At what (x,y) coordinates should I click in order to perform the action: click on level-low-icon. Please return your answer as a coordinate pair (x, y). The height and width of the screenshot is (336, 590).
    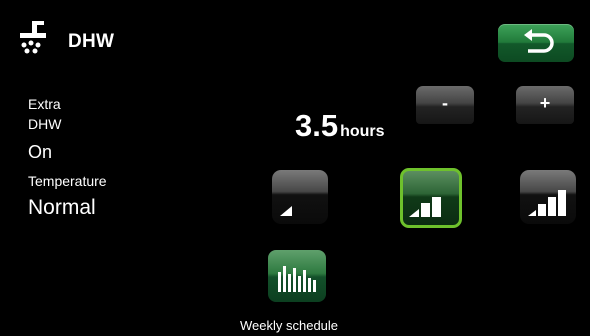
    Looking at the image, I should click on (286, 211).